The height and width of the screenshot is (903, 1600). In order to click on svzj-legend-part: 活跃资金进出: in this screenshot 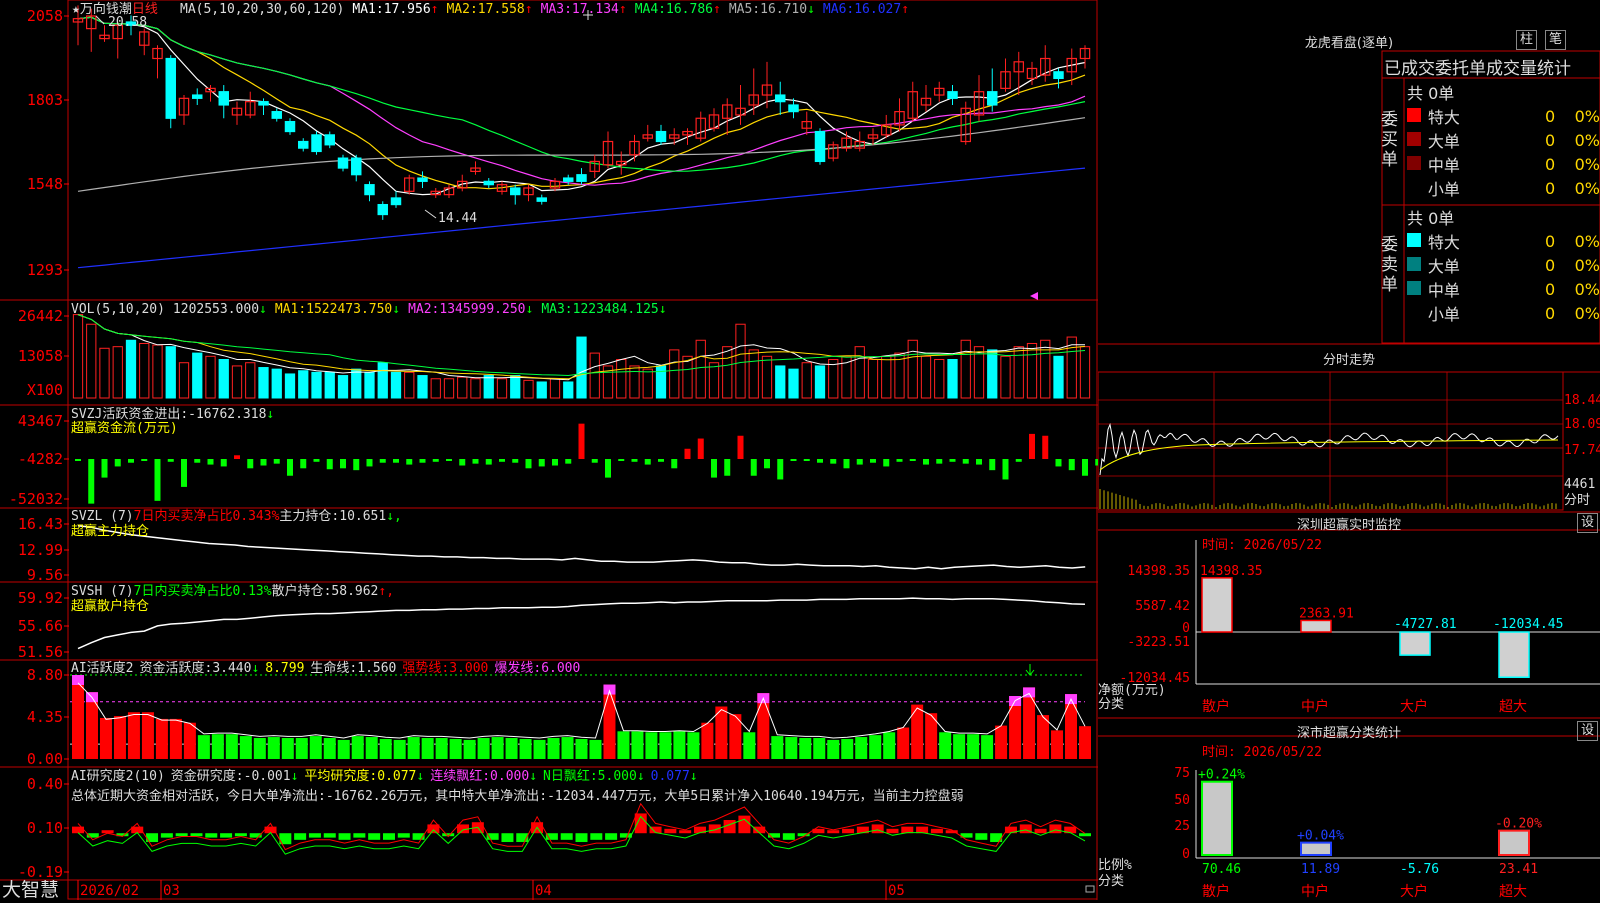, I will do `click(145, 414)`.